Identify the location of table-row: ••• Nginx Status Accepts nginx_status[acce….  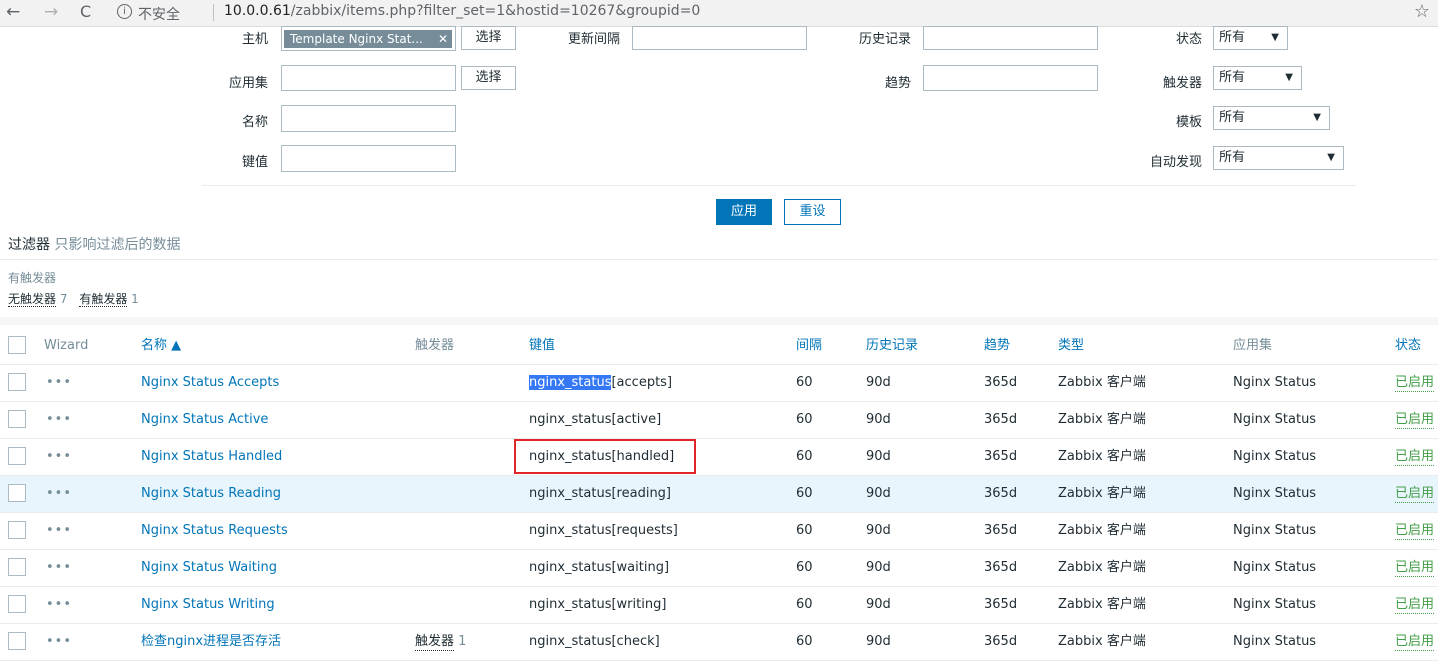
(719, 383).